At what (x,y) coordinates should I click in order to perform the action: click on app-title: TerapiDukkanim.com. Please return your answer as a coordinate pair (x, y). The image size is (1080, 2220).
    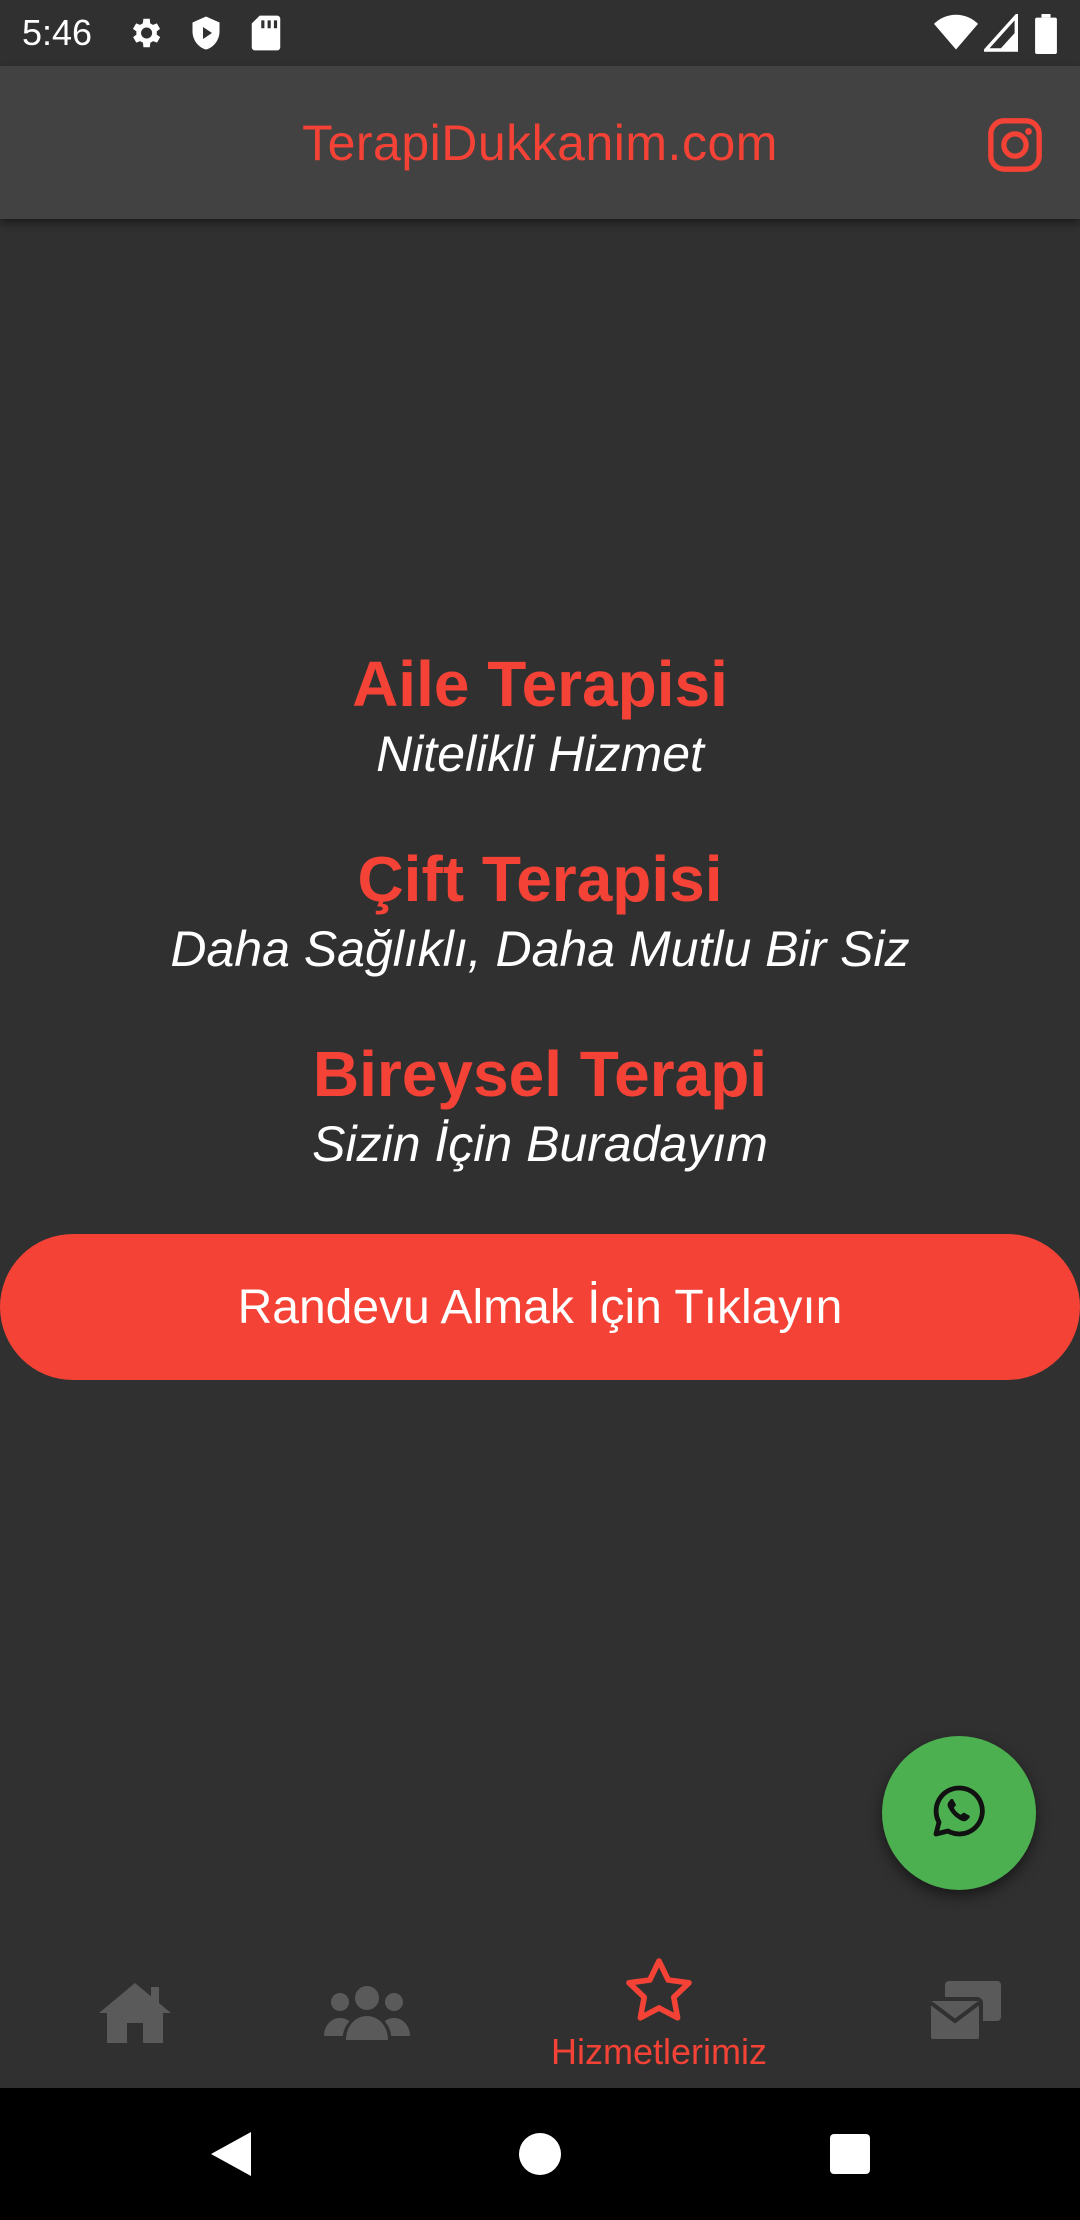
    Looking at the image, I should click on (540, 143).